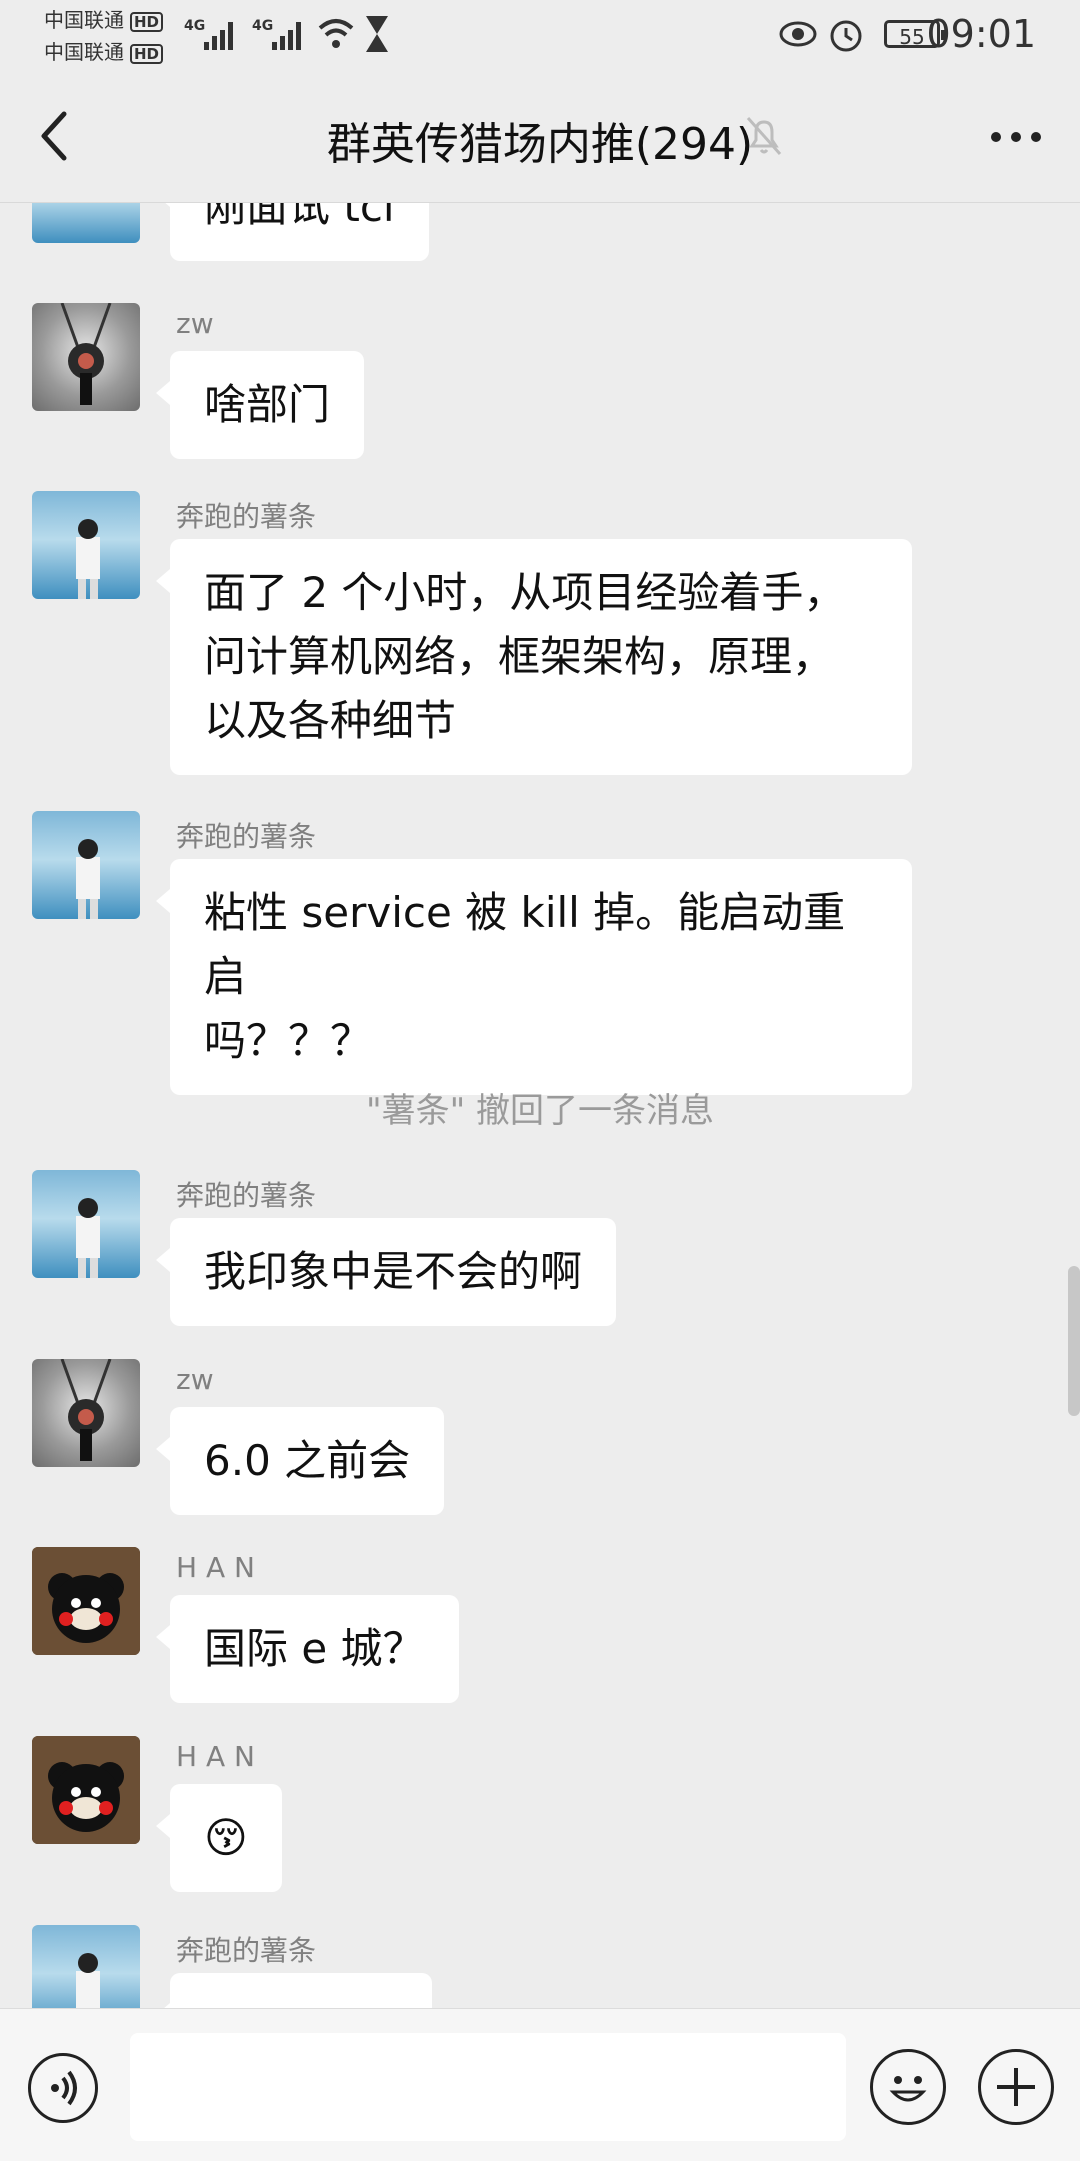 The height and width of the screenshot is (2161, 1080). Describe the element at coordinates (276, 34) in the screenshot. I see `signal-icon-2: 4G` at that location.